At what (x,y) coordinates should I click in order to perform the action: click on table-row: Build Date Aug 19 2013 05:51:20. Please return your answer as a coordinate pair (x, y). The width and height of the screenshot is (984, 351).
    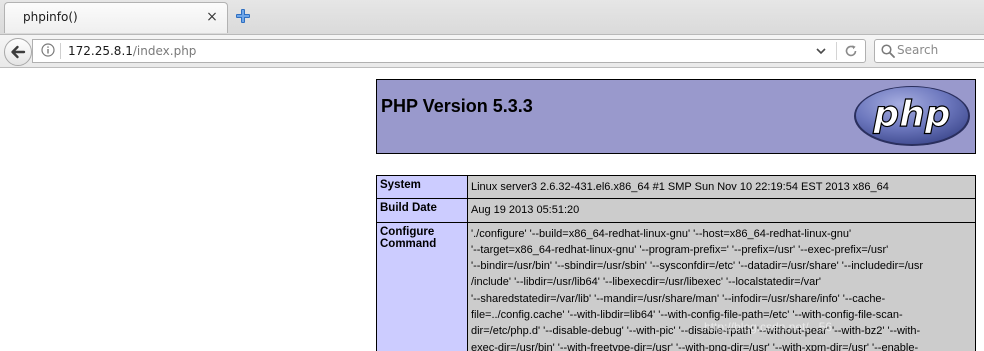
    Looking at the image, I should click on (676, 210).